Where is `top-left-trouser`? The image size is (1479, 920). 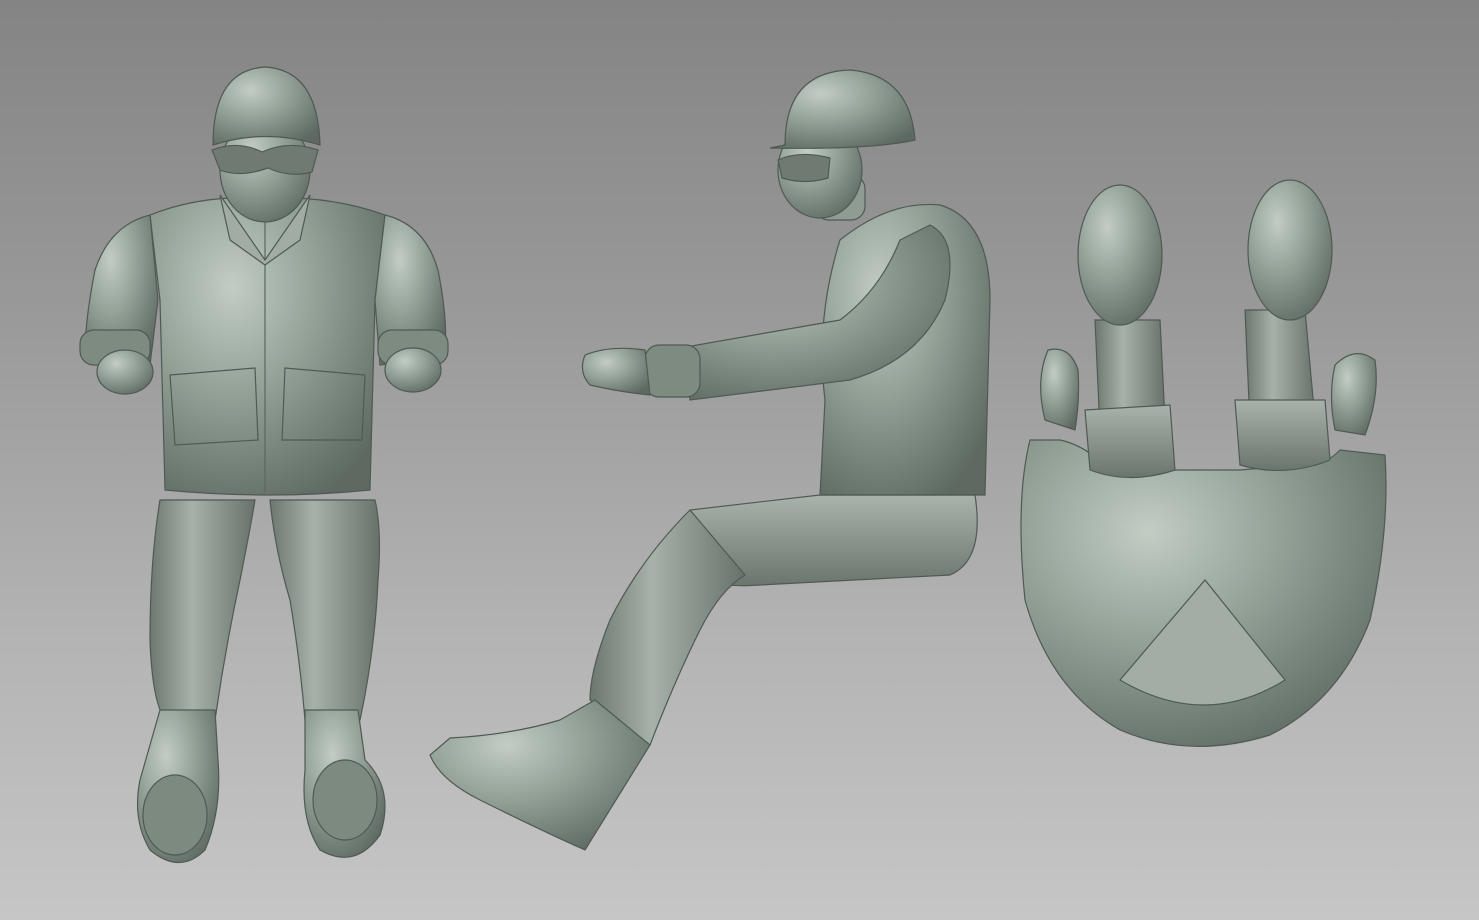
top-left-trouser is located at coordinates (1130, 441).